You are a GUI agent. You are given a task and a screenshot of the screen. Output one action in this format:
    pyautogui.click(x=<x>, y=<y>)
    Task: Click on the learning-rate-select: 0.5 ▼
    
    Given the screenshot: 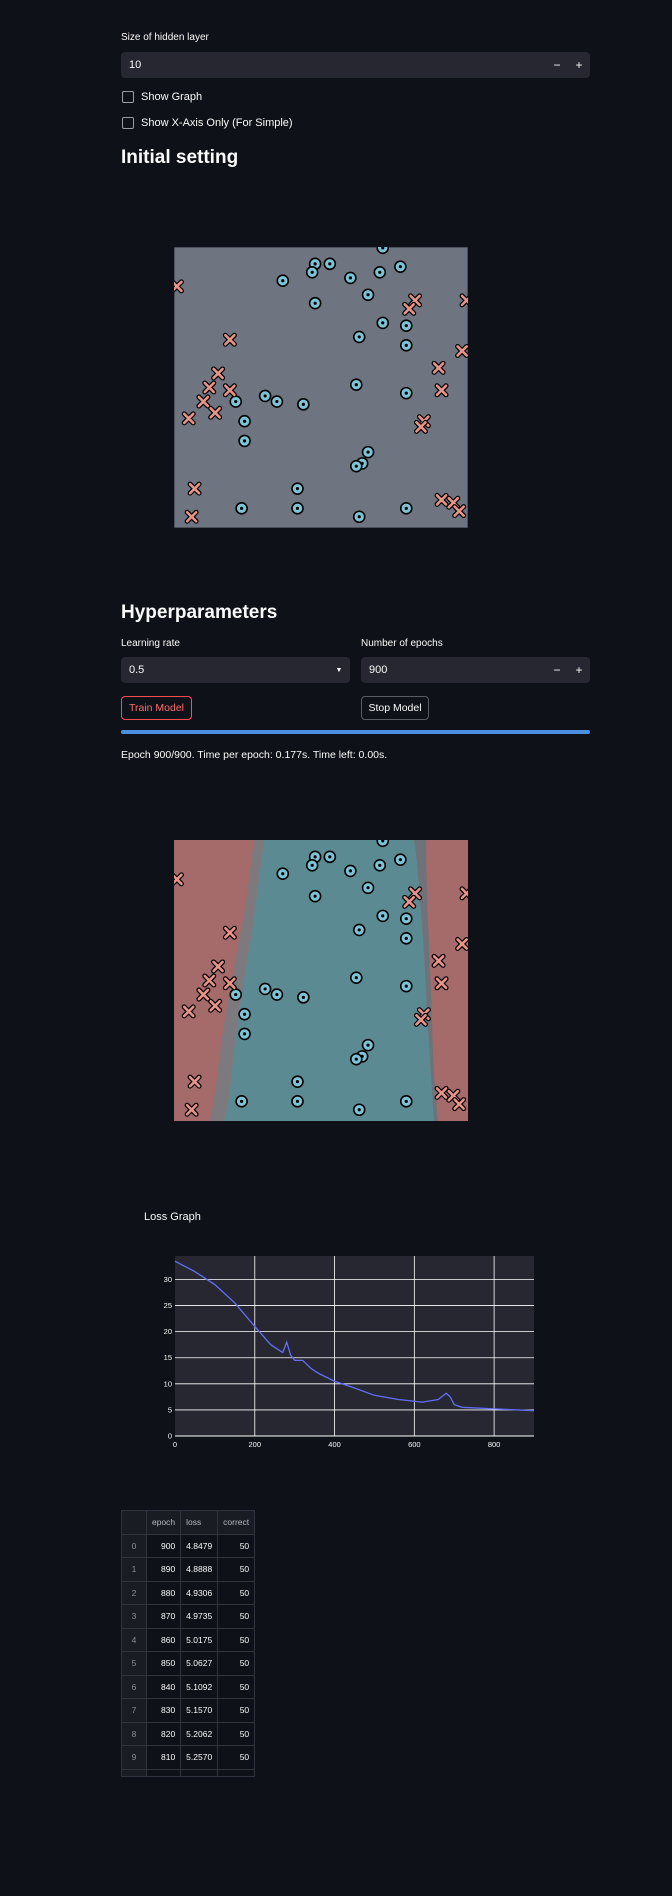 What is the action you would take?
    pyautogui.click(x=235, y=670)
    